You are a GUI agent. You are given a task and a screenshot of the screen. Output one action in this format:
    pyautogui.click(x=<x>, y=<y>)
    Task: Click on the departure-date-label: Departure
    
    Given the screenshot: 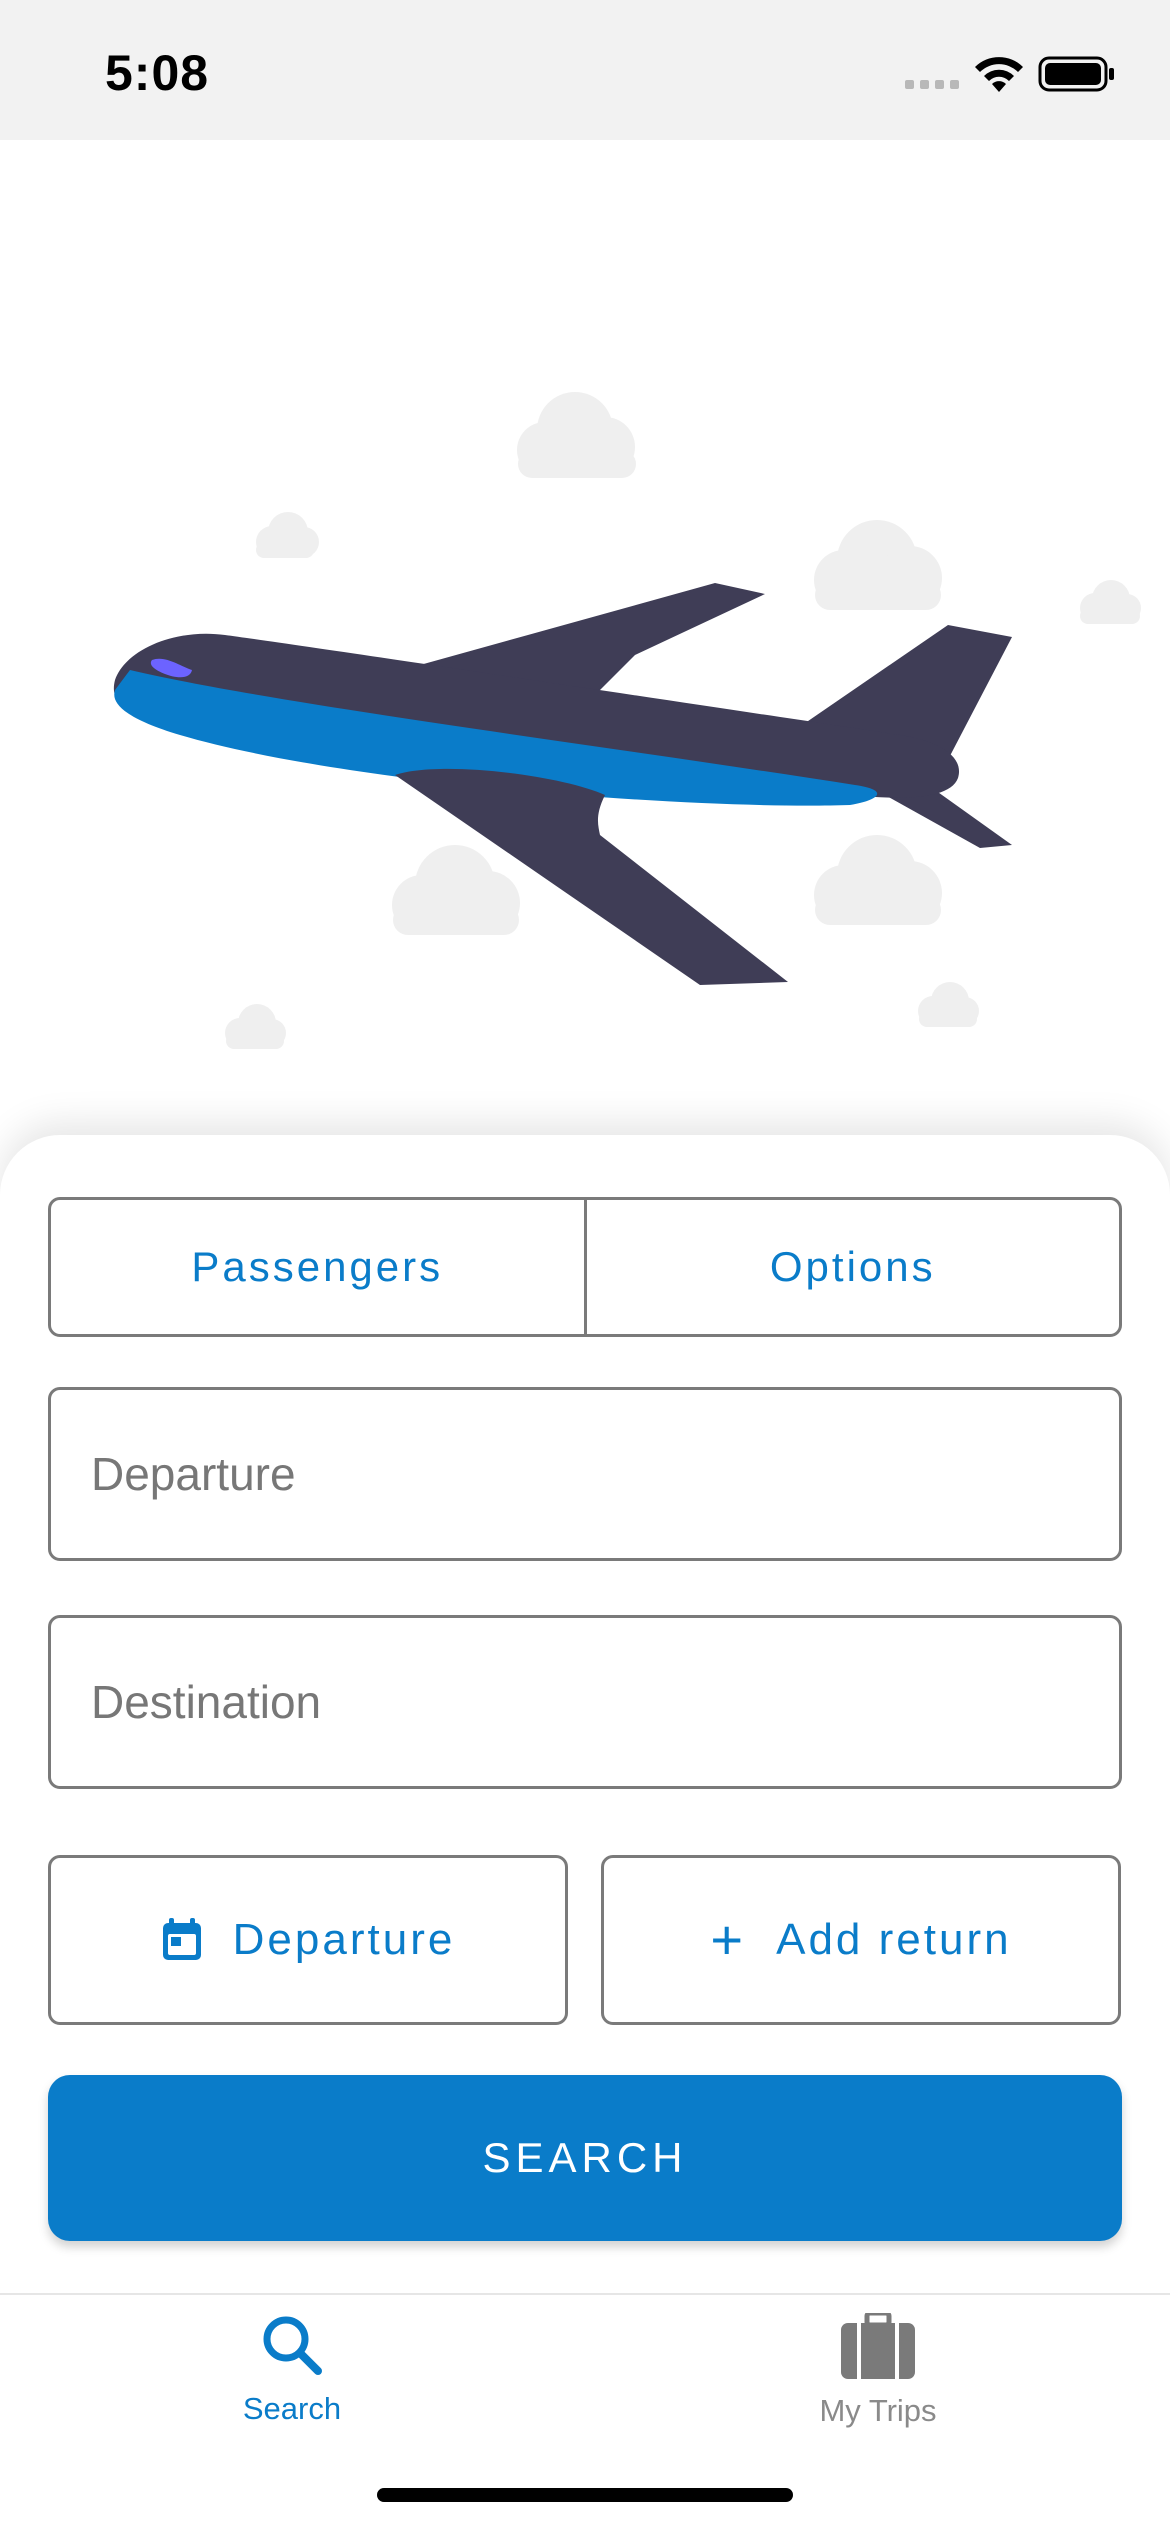 What is the action you would take?
    pyautogui.click(x=344, y=1939)
    